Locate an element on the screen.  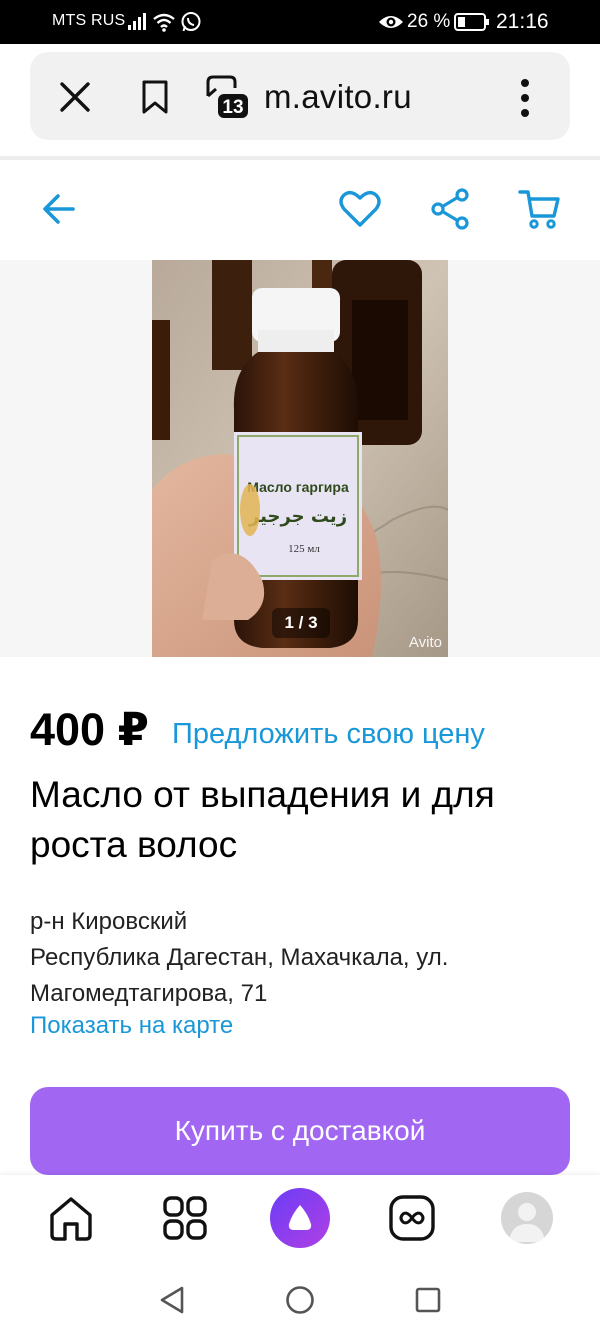
heart-icon is located at coordinates (360, 211).